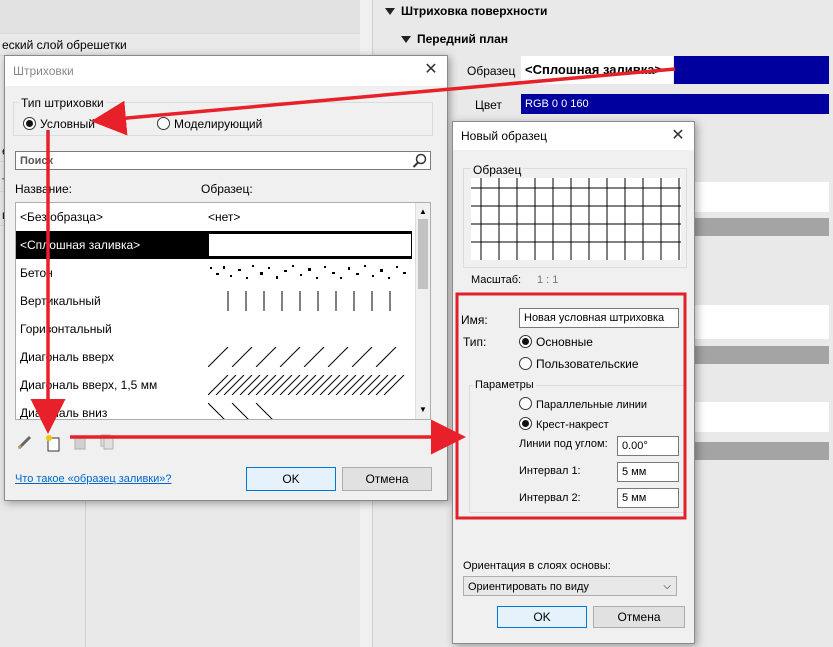  I want to click on item-name: Диагональ вверх, so click(67, 357).